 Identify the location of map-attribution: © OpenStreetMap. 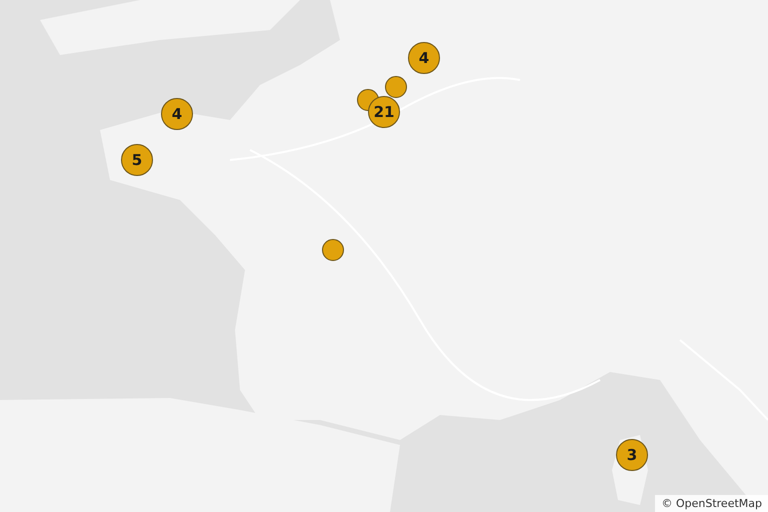
(711, 503).